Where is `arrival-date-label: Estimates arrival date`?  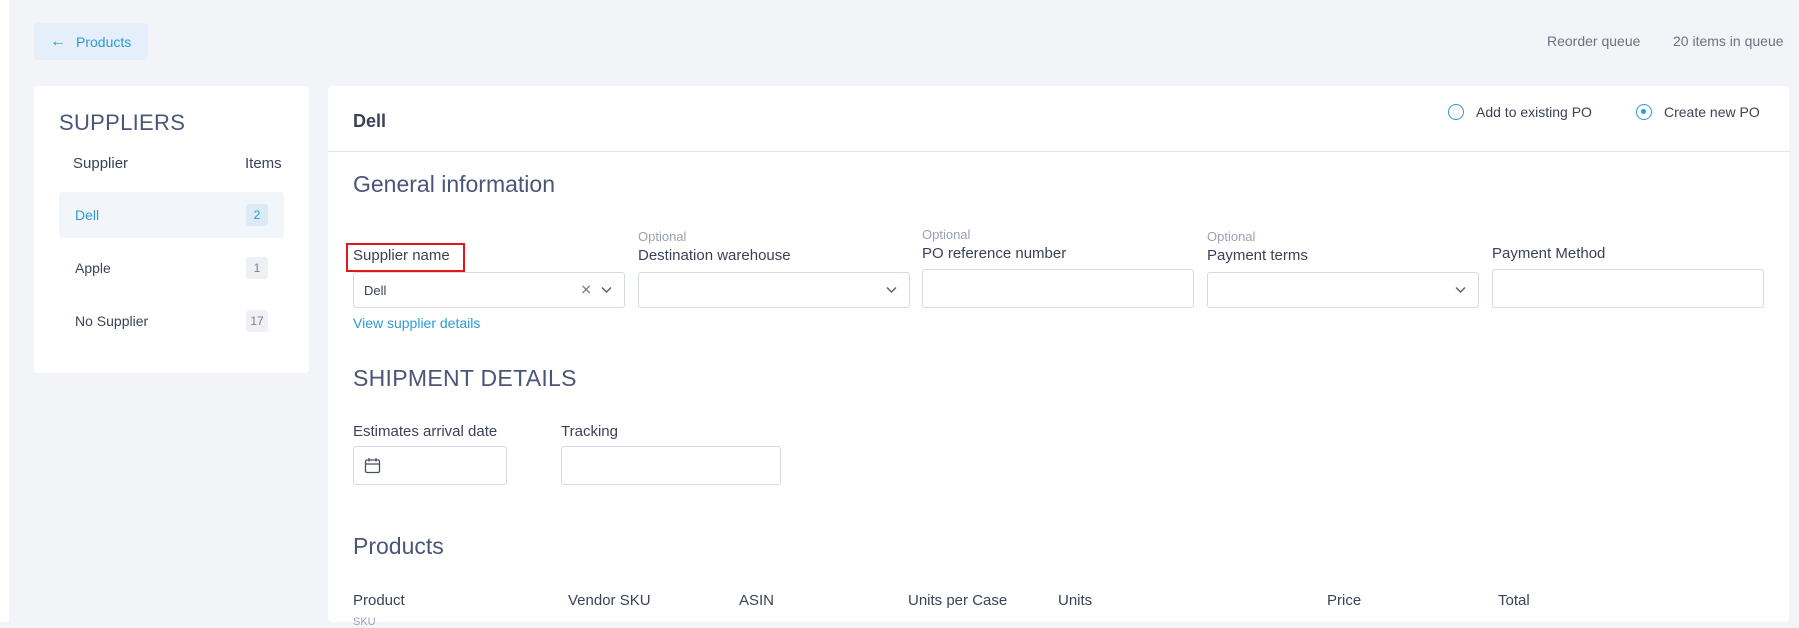
arrival-date-label: Estimates arrival date is located at coordinates (425, 431).